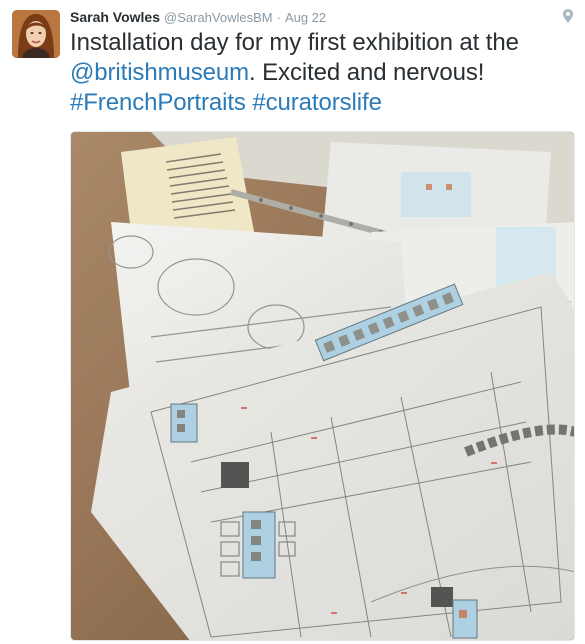 Image resolution: width=585 pixels, height=644 pixels. I want to click on tweet-header: Sarah Vowles @SarahVowlesBM · Aug 22, so click(198, 18).